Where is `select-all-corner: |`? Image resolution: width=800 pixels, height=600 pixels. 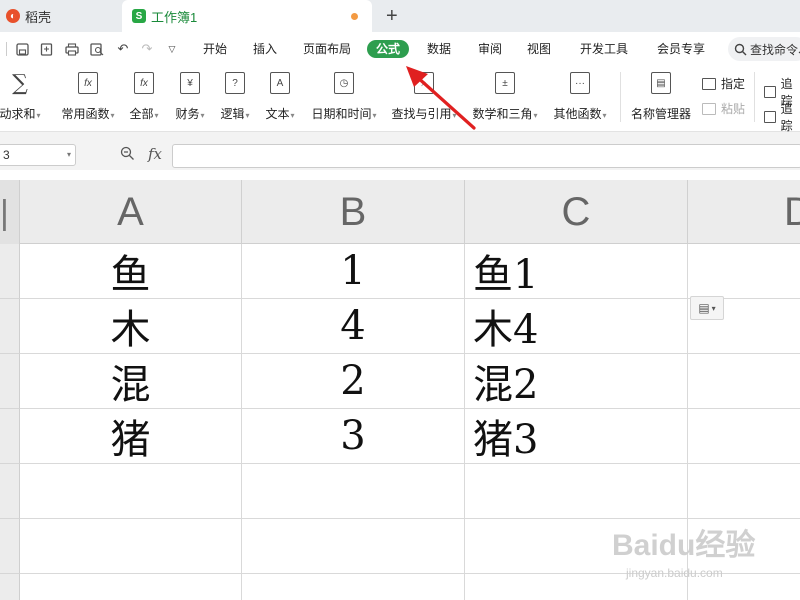
select-all-corner: | is located at coordinates (10, 212).